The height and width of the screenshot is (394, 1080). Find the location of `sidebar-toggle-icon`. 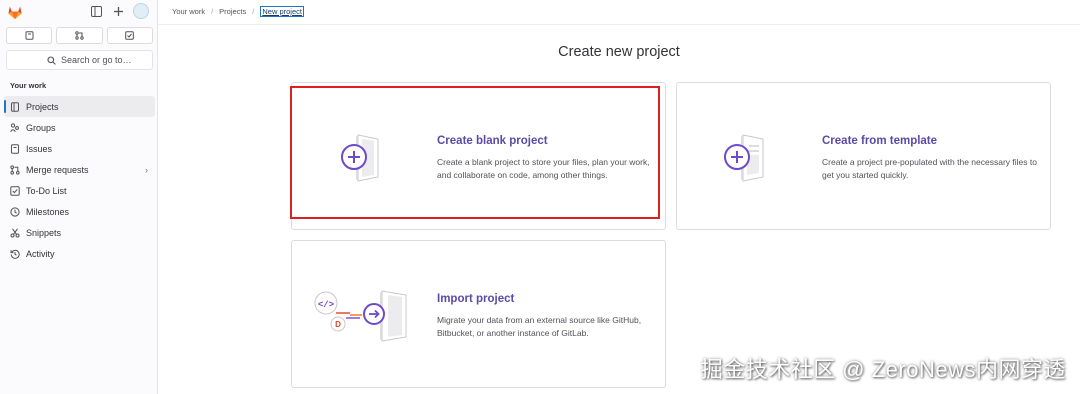

sidebar-toggle-icon is located at coordinates (96, 11).